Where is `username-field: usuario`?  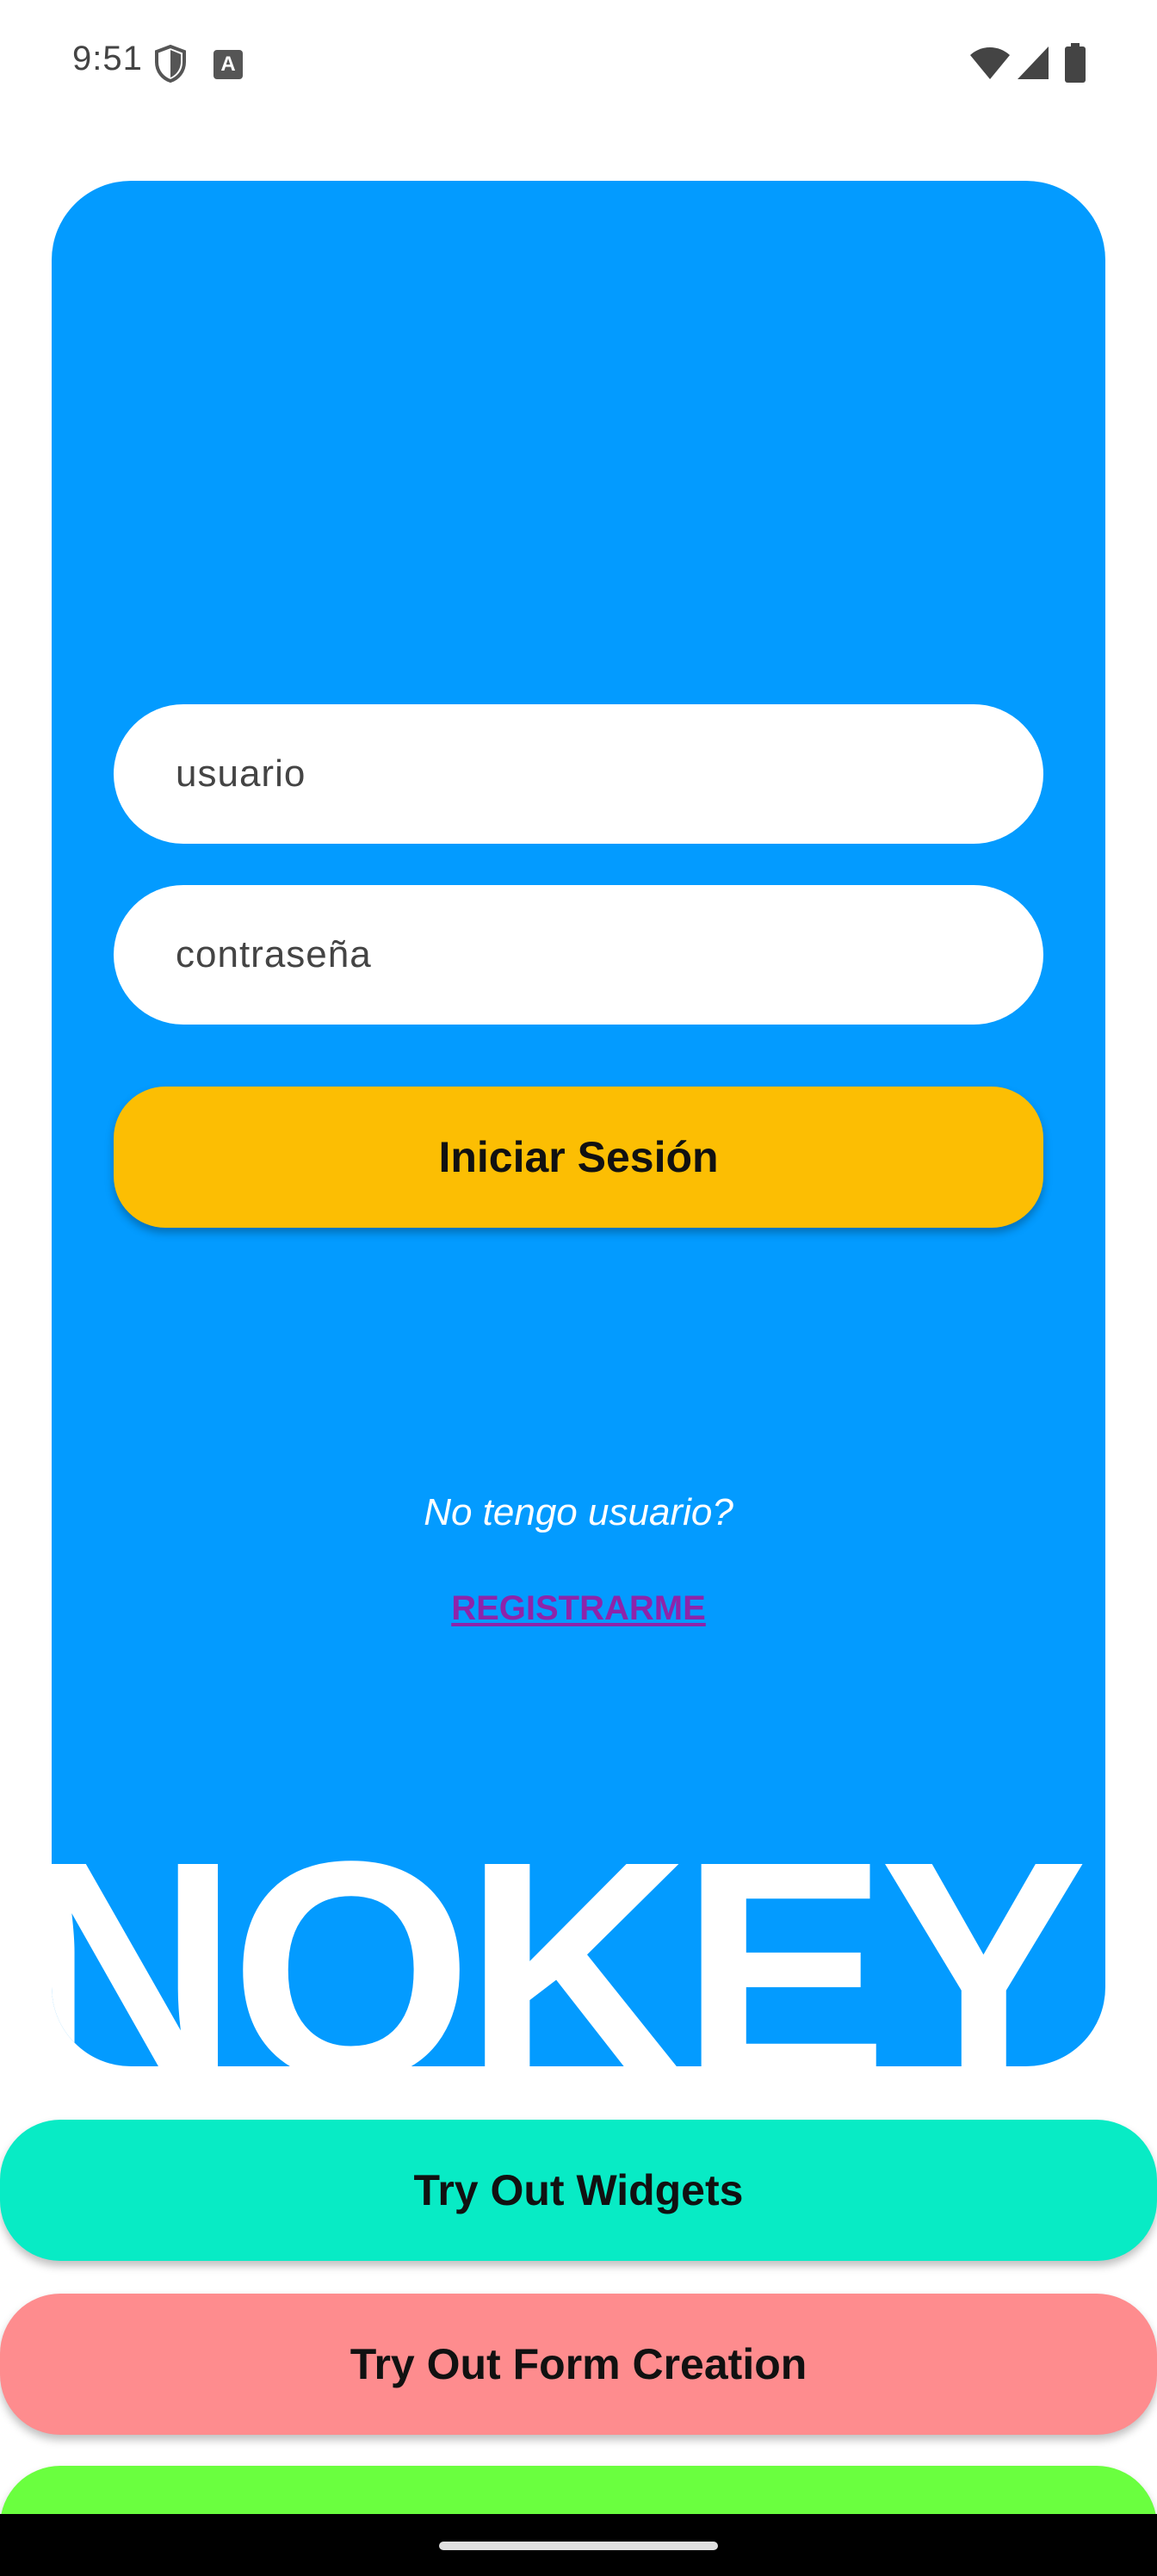 username-field: usuario is located at coordinates (579, 774).